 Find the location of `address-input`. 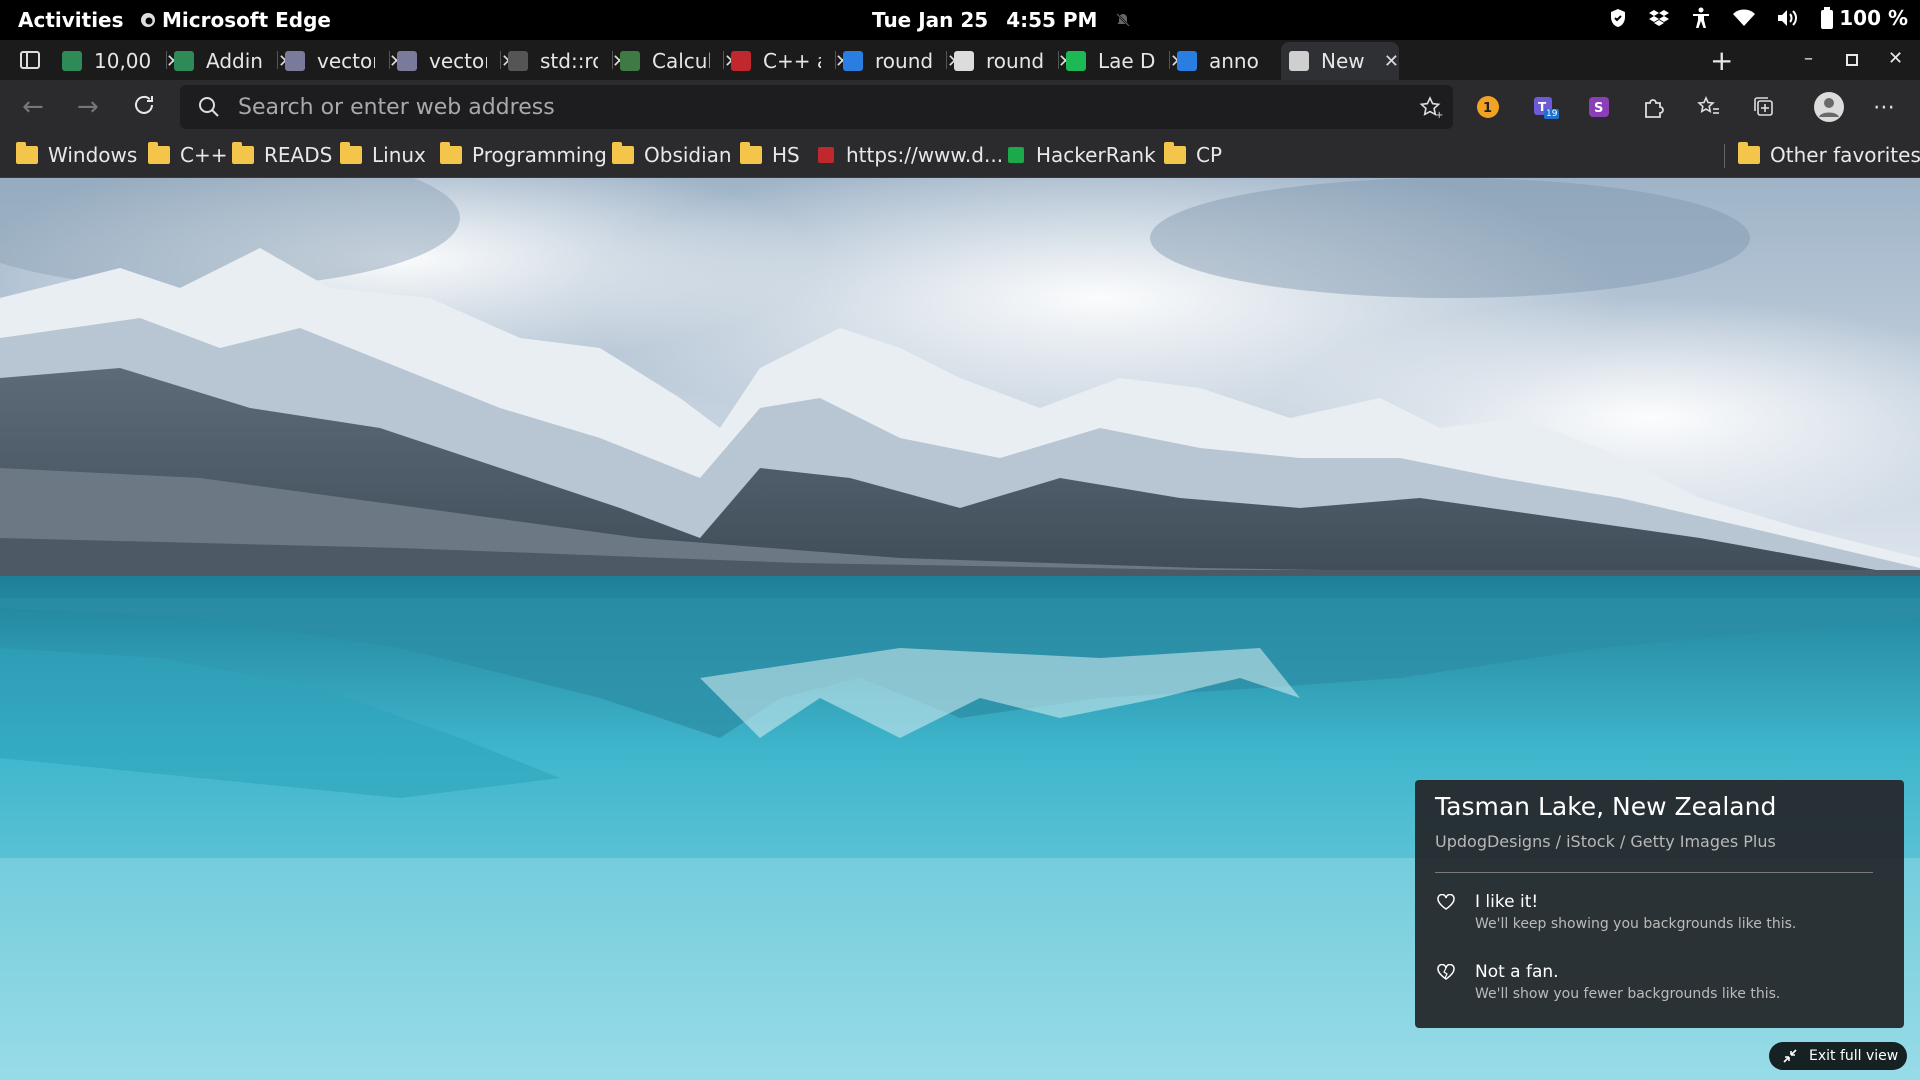

address-input is located at coordinates (788, 107).